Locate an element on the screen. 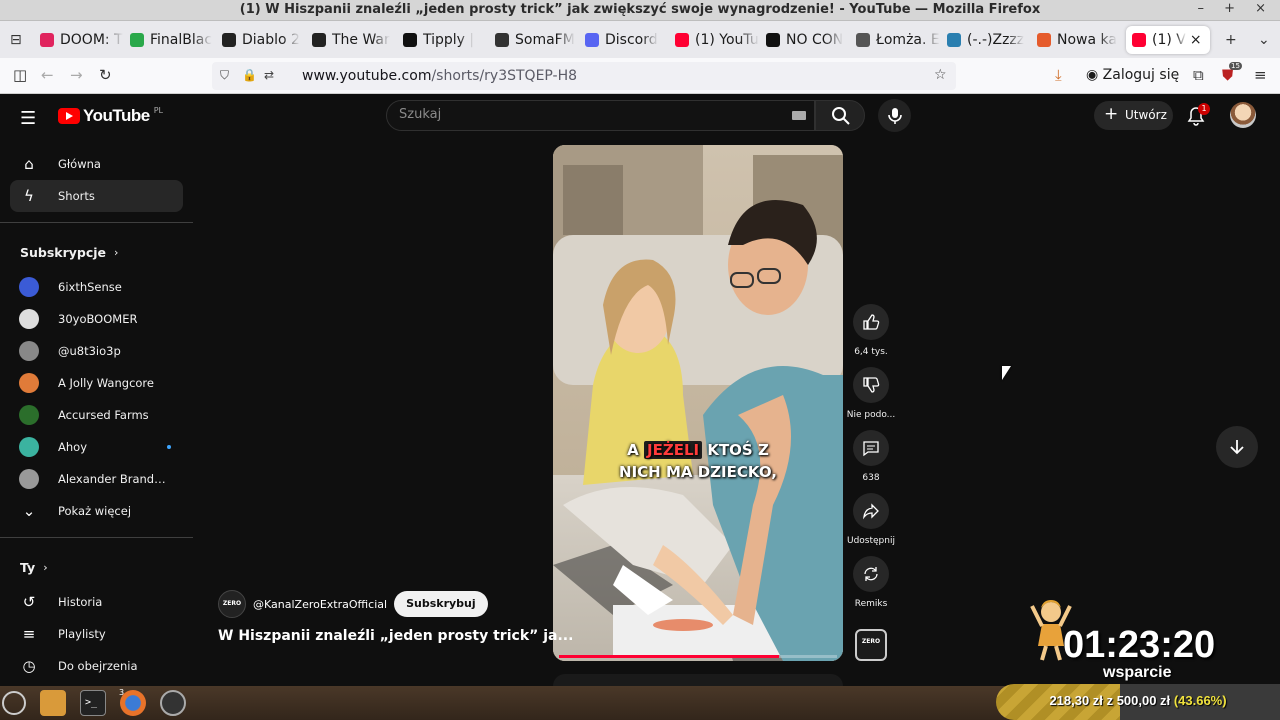 The width and height of the screenshot is (1280, 720). video-progress-bar is located at coordinates (698, 656).